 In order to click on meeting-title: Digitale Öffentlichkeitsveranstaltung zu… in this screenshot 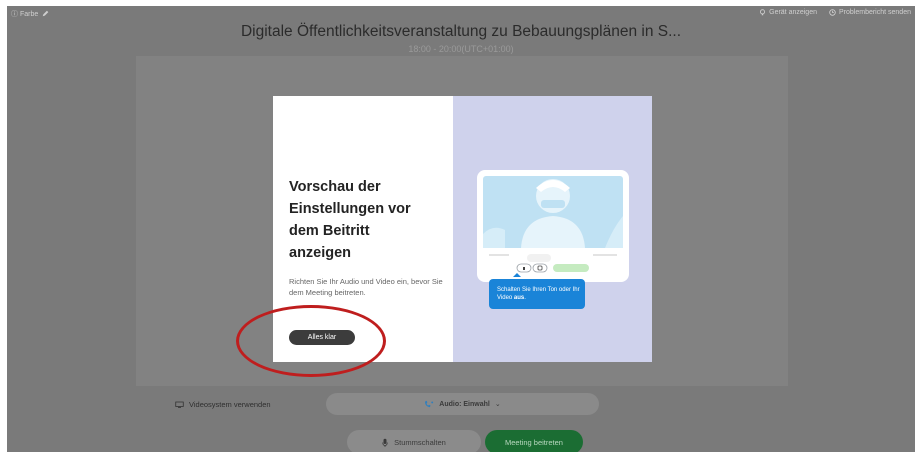, I will do `click(461, 31)`.